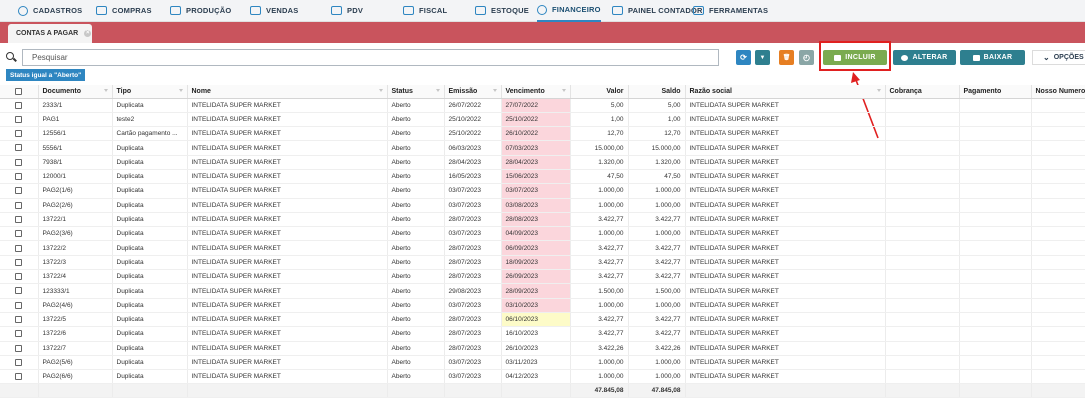 This screenshot has width=1085, height=406. Describe the element at coordinates (150, 92) in the screenshot. I see `column-header-tipo: Tipo` at that location.